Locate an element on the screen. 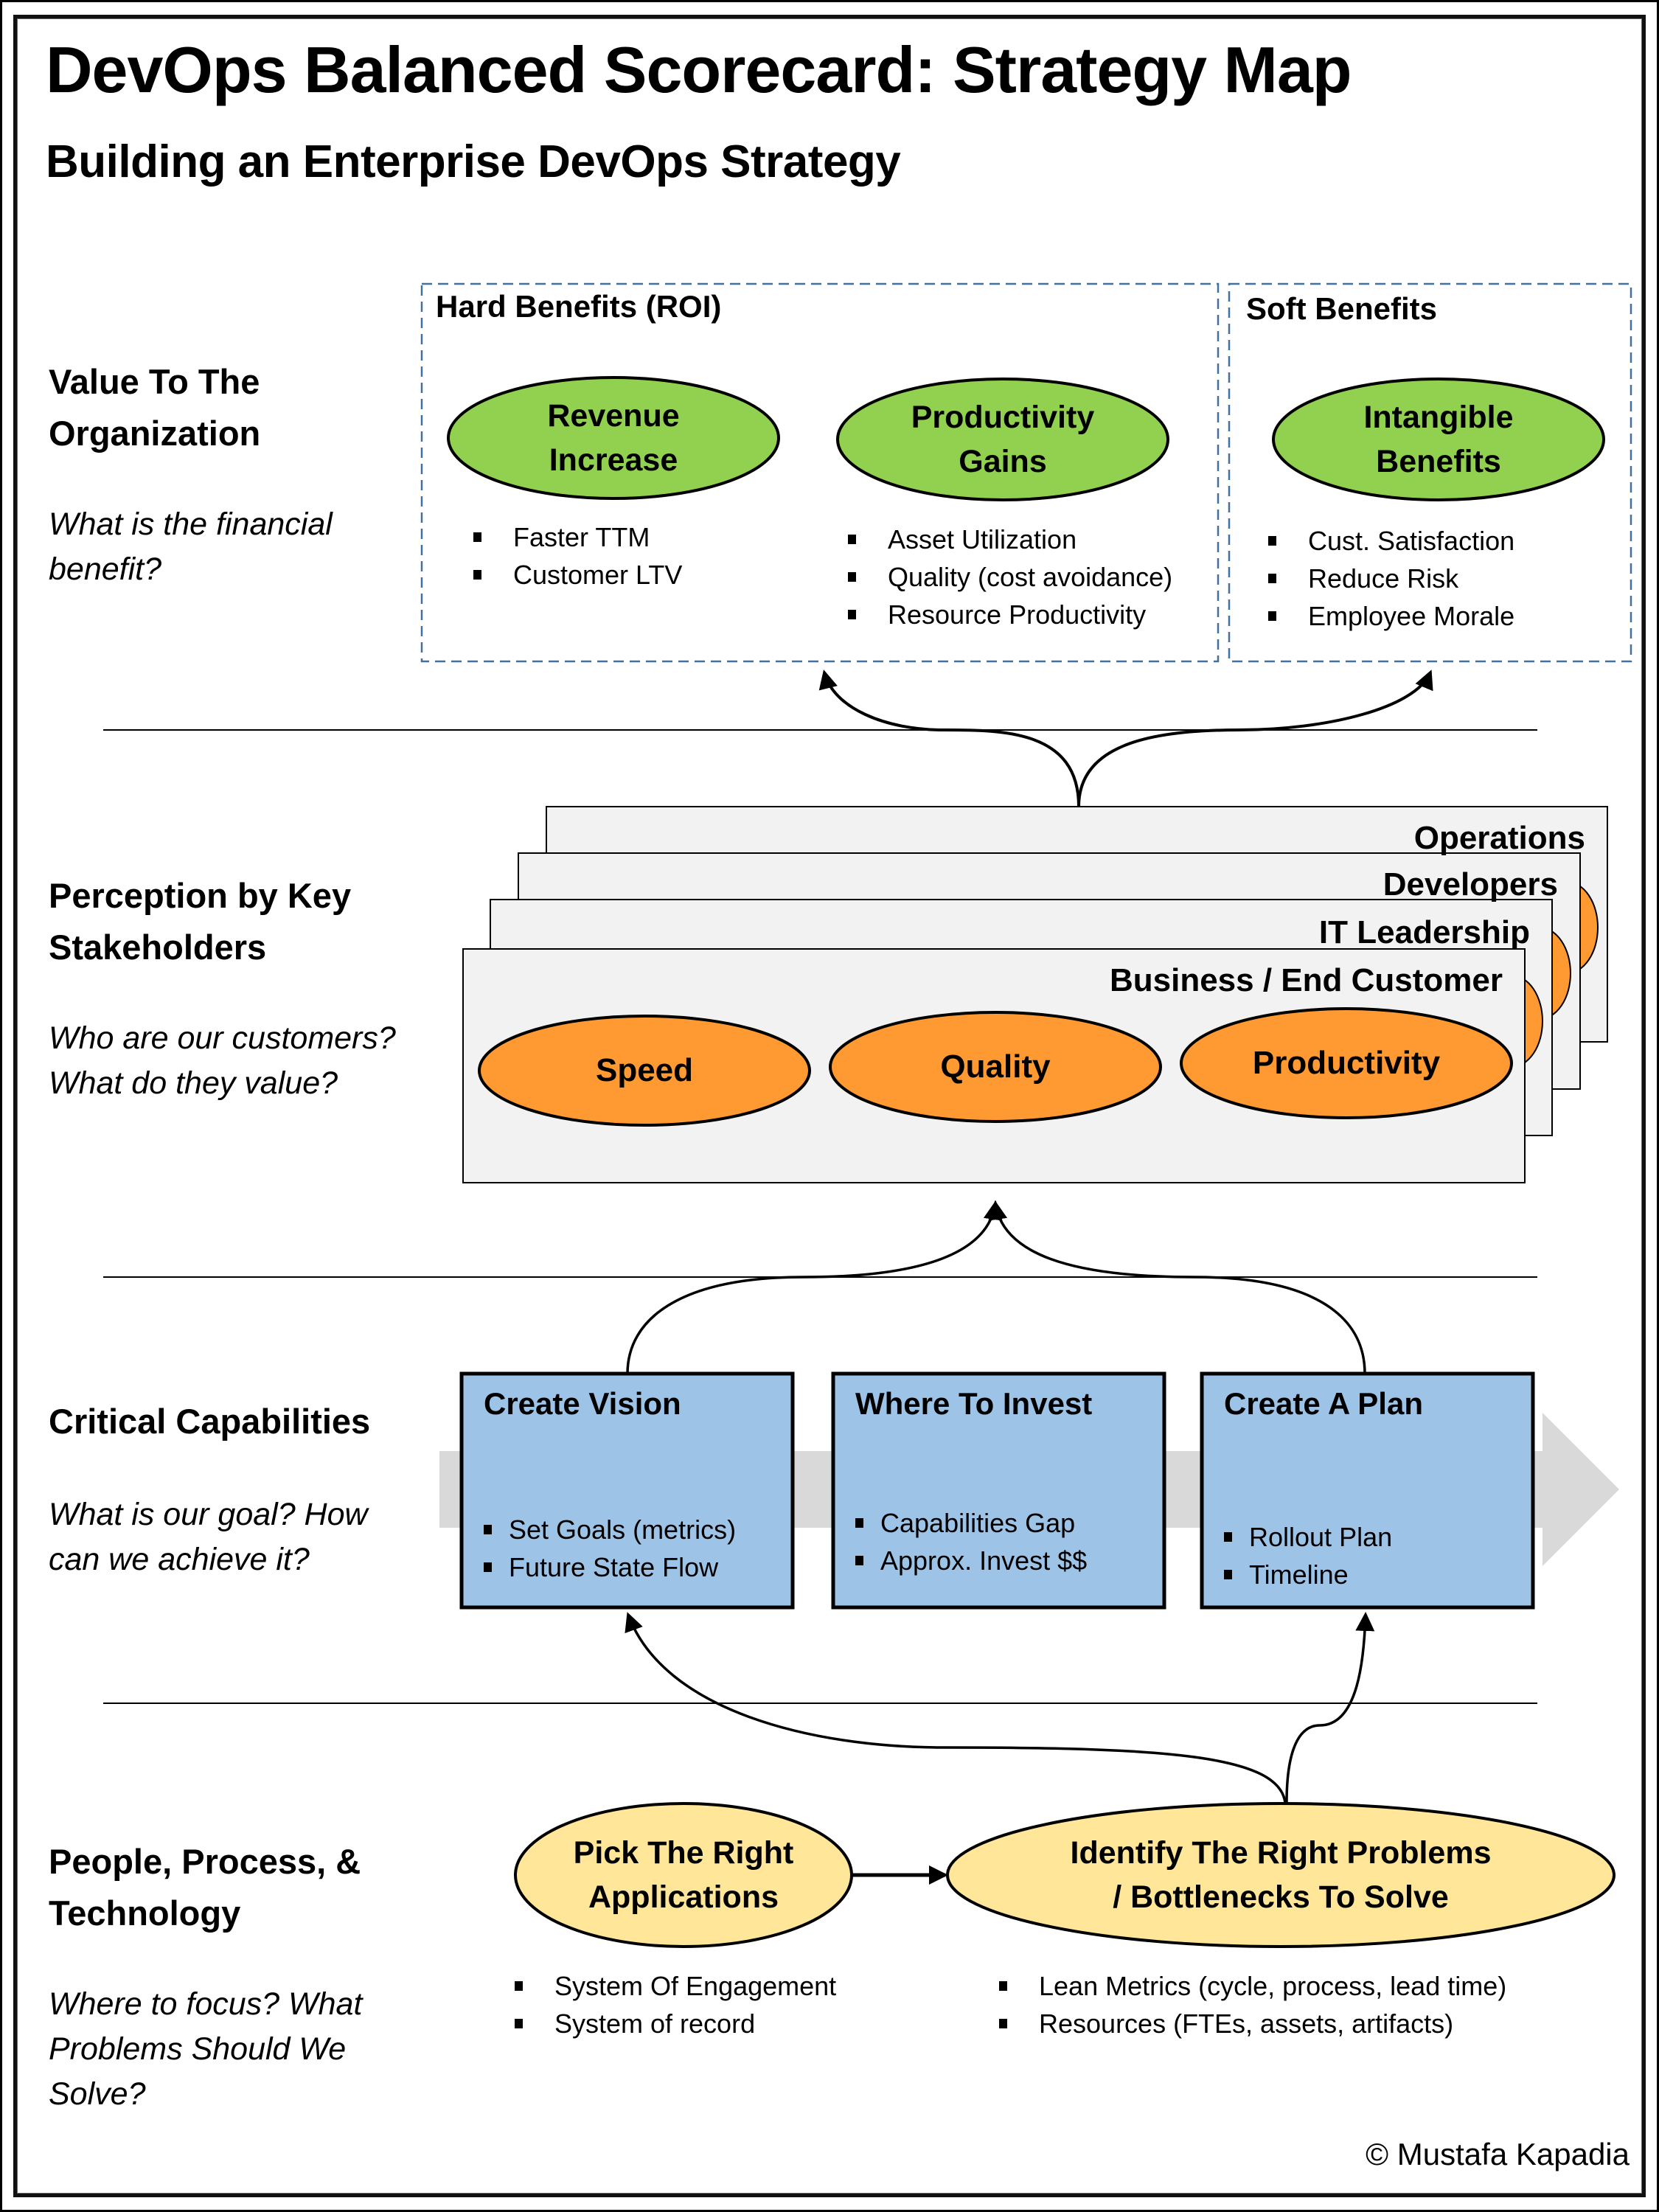 Image resolution: width=1659 pixels, height=2212 pixels. bullet-item: System Of Engagement is located at coordinates (675, 1986).